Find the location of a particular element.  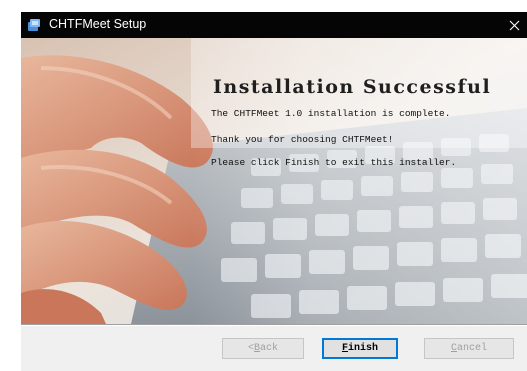

back-button-rest: ack is located at coordinates (269, 348).